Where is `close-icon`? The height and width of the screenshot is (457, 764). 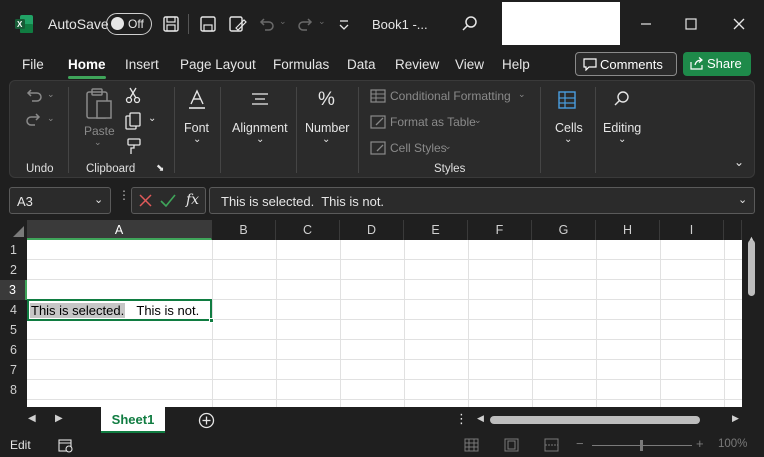 close-icon is located at coordinates (739, 24).